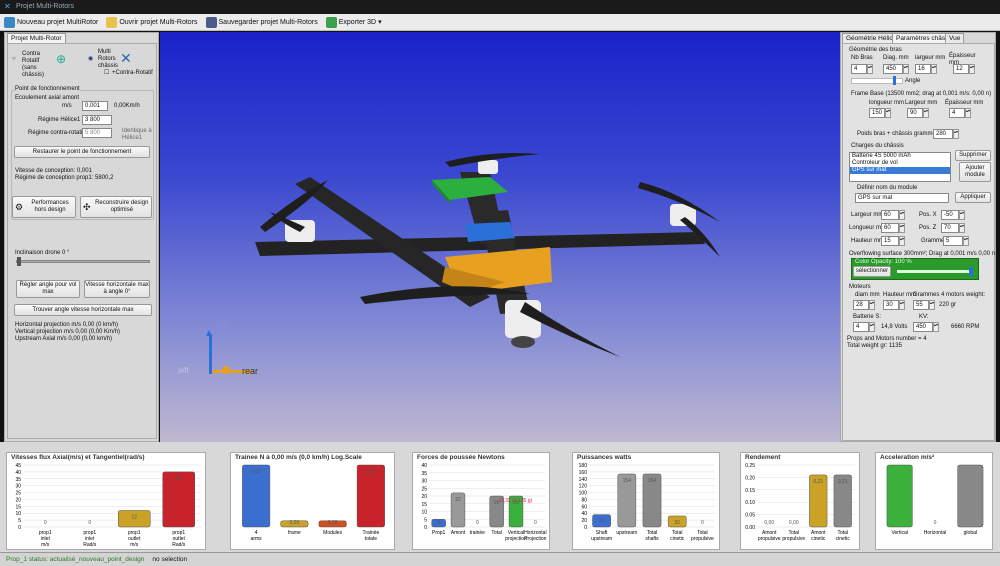  What do you see at coordinates (923, 327) in the screenshot?
I see `kv-input: 450` at bounding box center [923, 327].